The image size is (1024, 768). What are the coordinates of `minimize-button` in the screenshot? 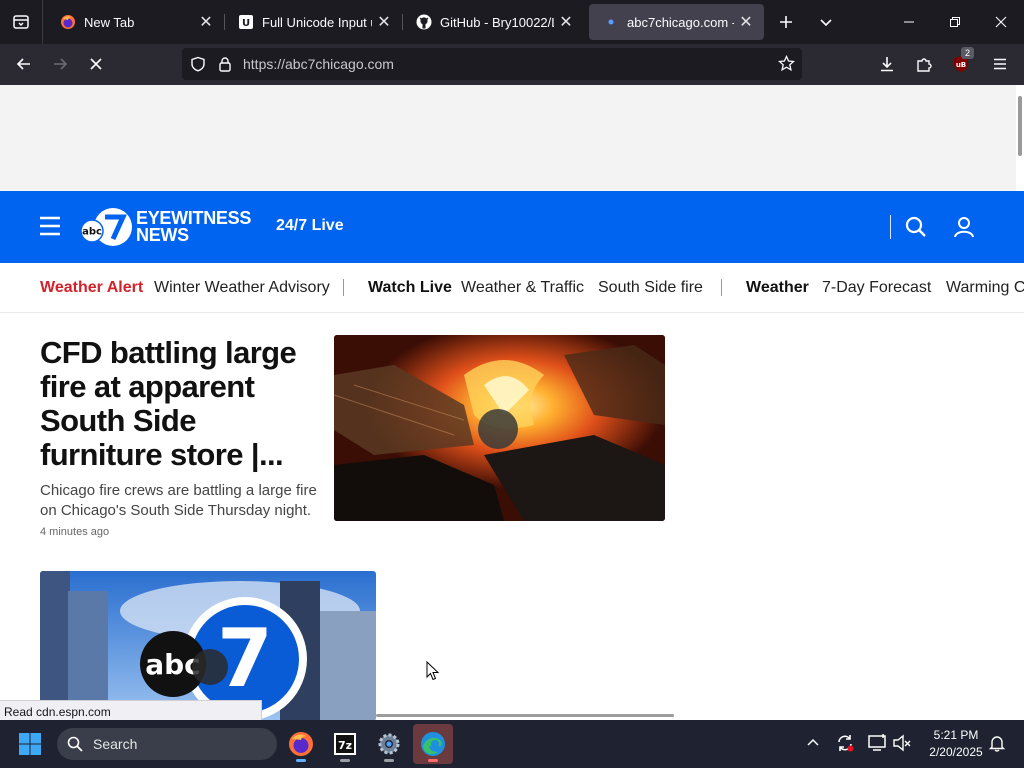 It's located at (909, 22).